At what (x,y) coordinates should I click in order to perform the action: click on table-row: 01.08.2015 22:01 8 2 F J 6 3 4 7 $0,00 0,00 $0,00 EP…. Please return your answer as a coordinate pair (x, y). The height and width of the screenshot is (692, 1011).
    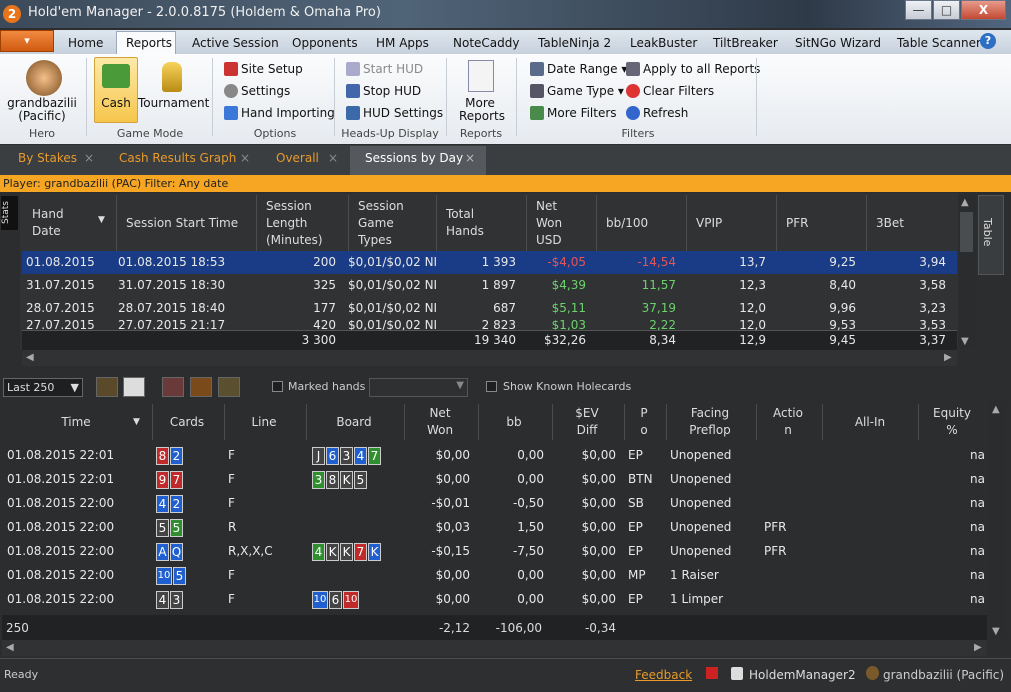
    Looking at the image, I should click on (494, 455).